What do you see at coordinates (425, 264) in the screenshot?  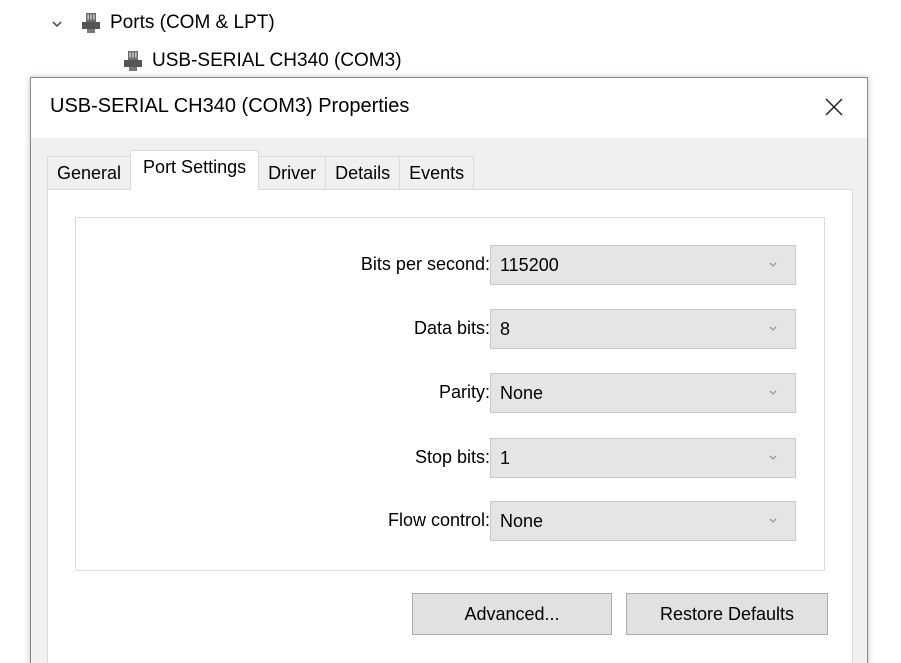 I see `bits-per-second-label: Bits per second:` at bounding box center [425, 264].